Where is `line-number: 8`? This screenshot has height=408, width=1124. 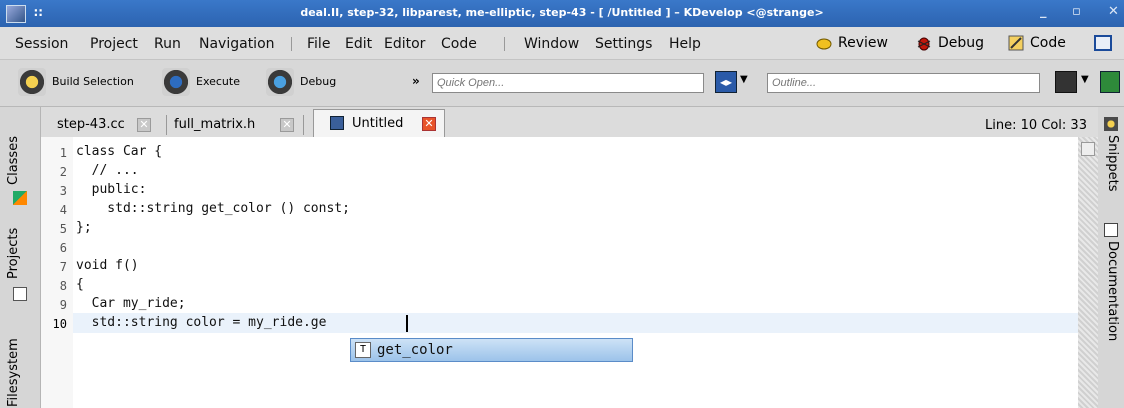
line-number: 8 is located at coordinates (63, 286).